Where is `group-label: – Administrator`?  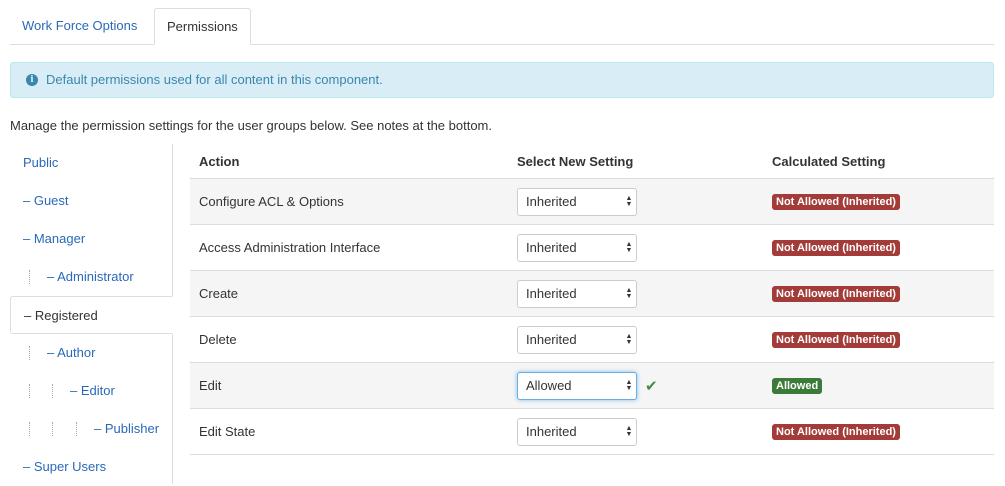
group-label: – Administrator is located at coordinates (90, 276).